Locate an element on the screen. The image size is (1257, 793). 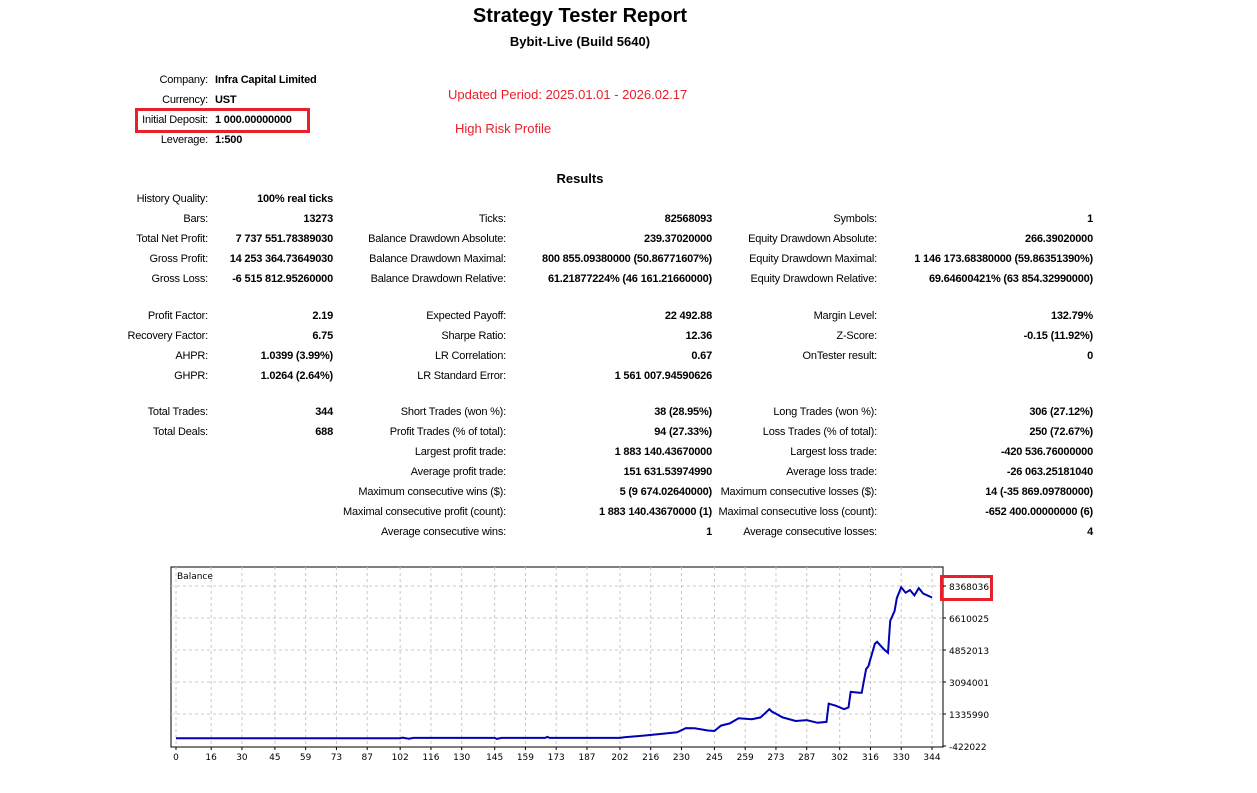
x-tick-label: 230 is located at coordinates (681, 758).